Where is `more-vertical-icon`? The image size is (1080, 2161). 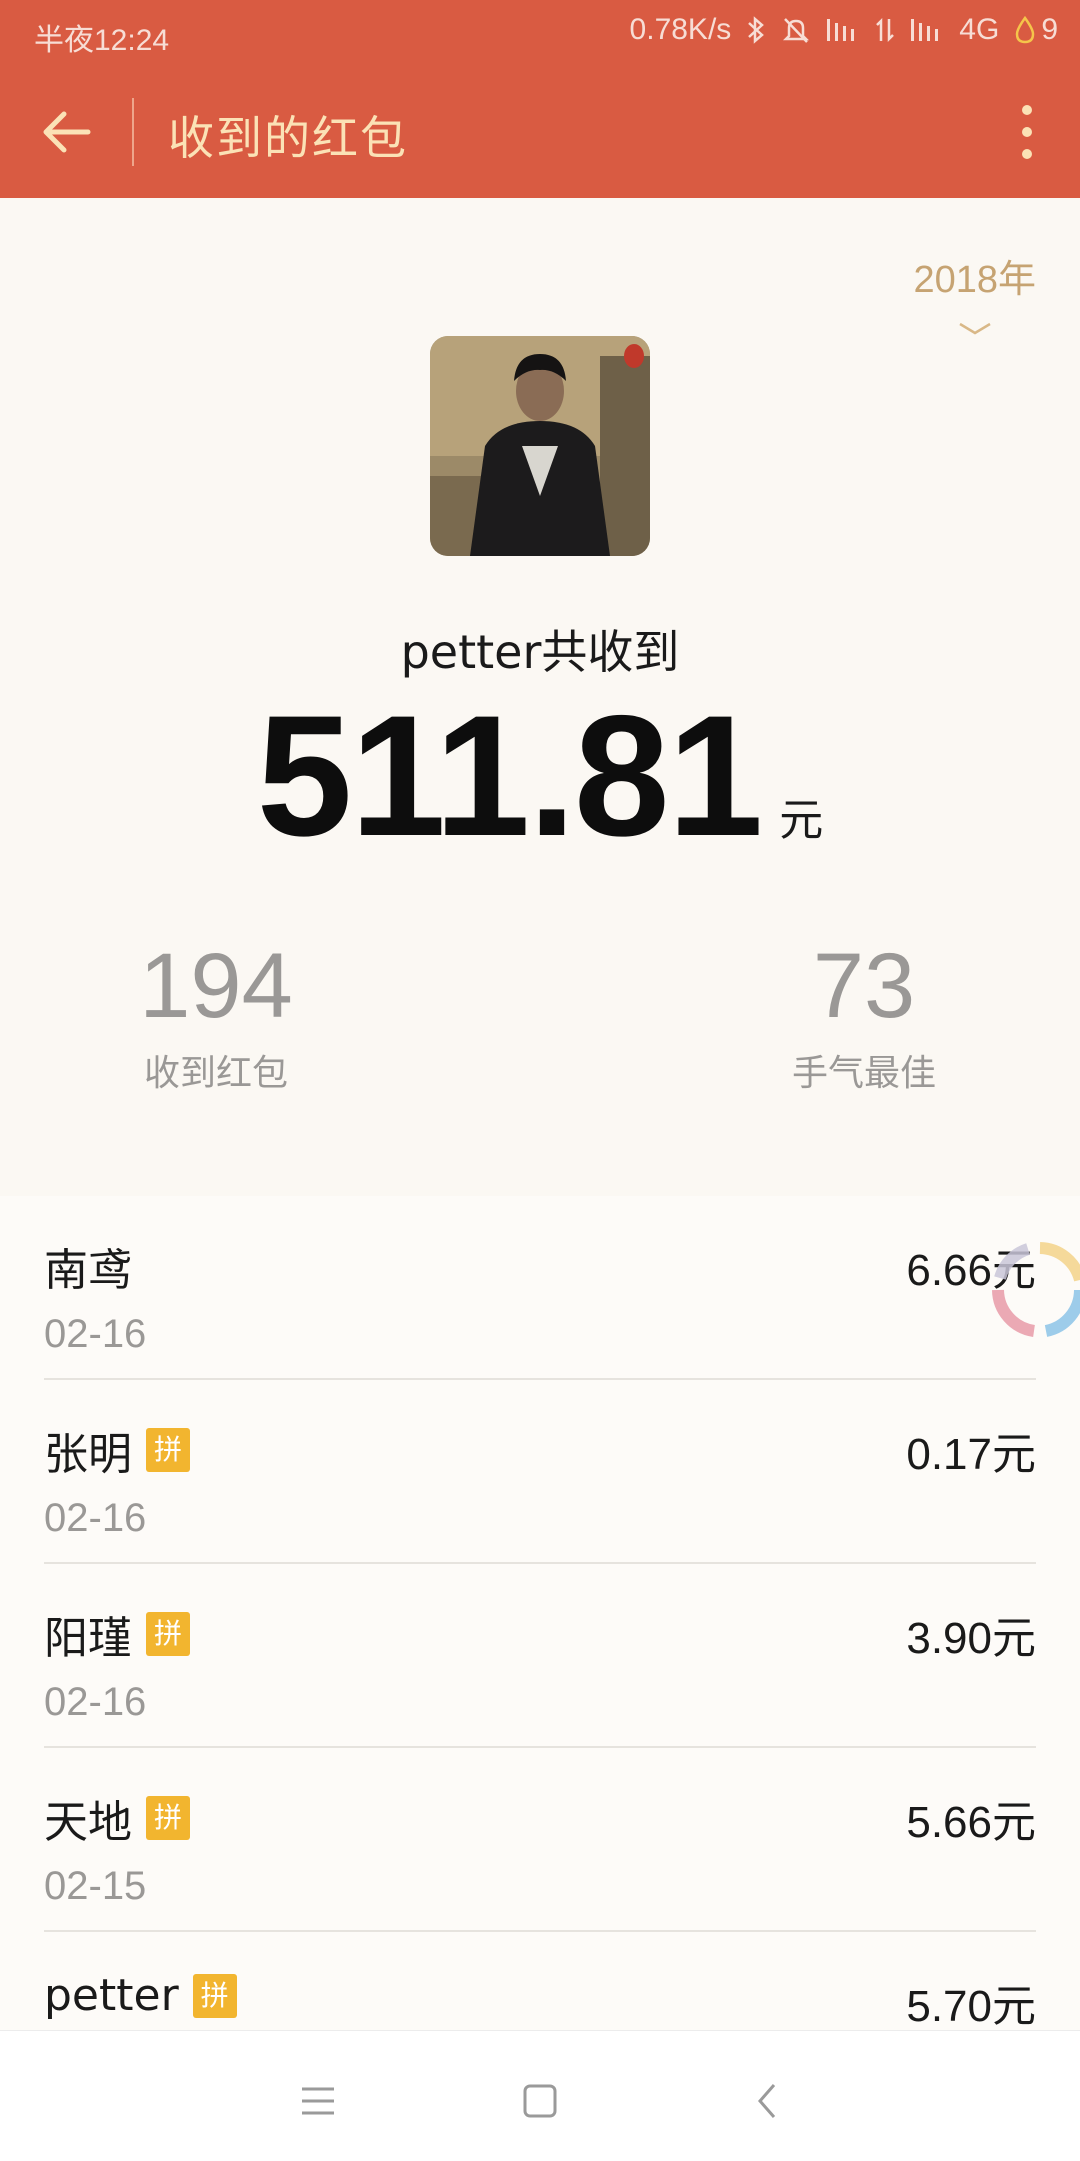 more-vertical-icon is located at coordinates (1027, 132).